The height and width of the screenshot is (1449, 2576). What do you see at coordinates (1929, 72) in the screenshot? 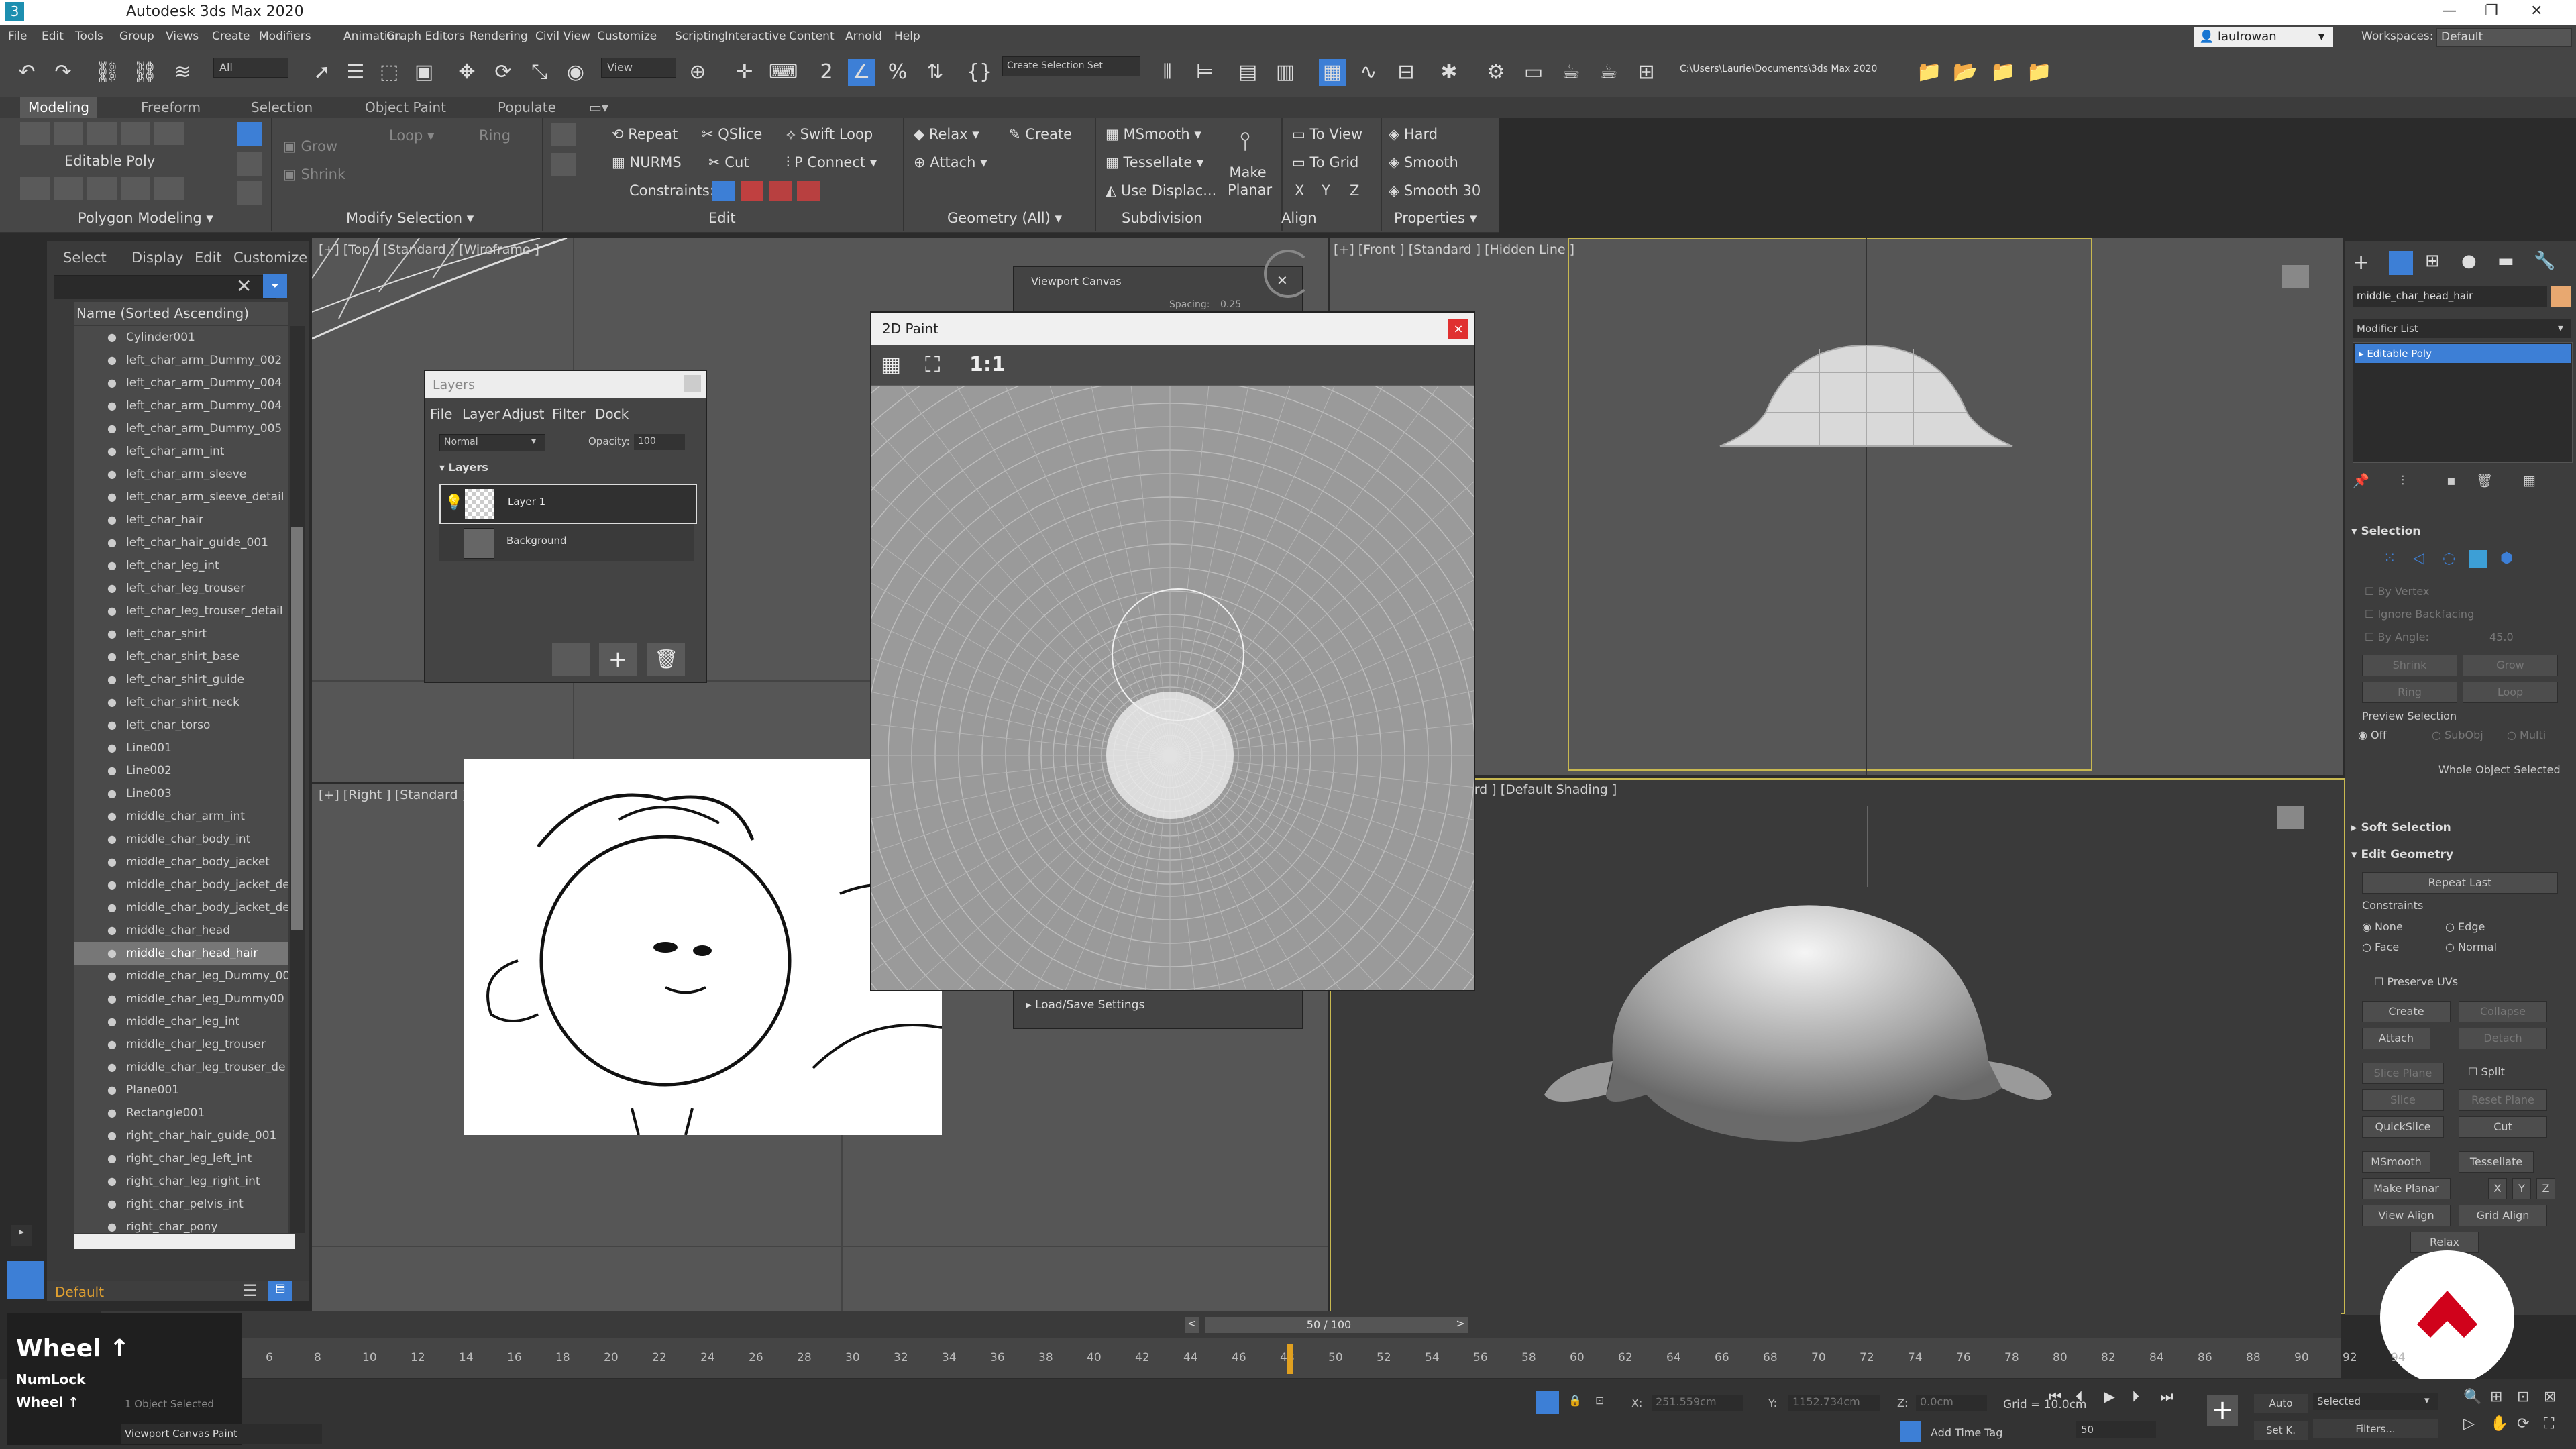
I see `project-folder-icon: 📁` at bounding box center [1929, 72].